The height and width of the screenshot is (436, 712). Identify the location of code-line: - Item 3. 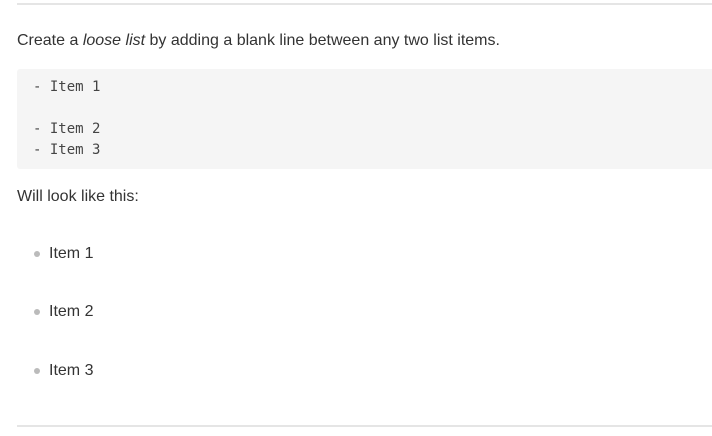
(67, 150).